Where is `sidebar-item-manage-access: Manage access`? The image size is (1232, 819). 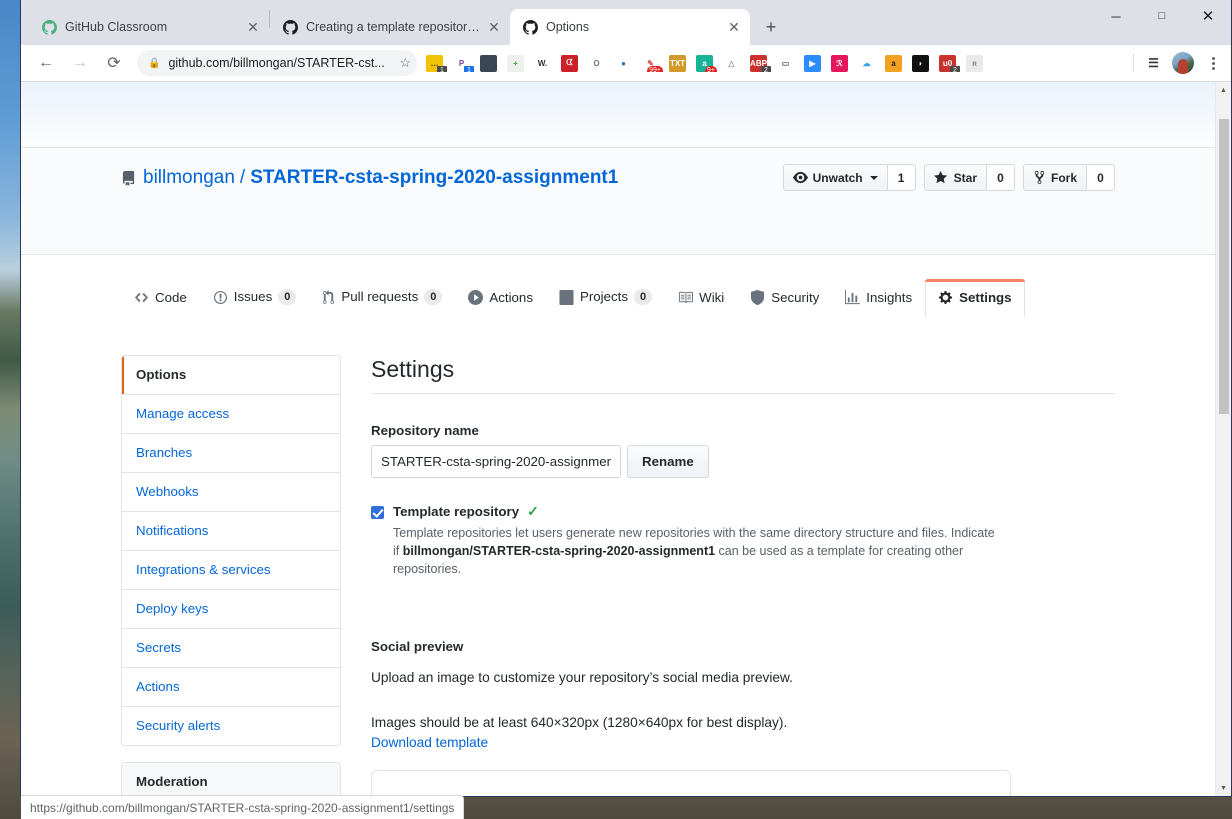 sidebar-item-manage-access: Manage access is located at coordinates (231, 414).